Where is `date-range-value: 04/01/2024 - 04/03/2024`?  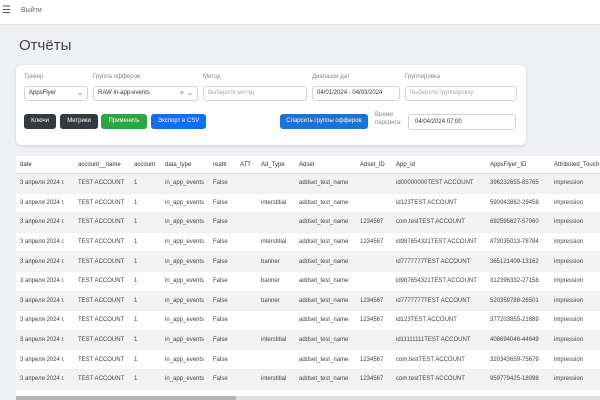
date-range-value: 04/01/2024 - 04/03/2024 is located at coordinates (350, 93).